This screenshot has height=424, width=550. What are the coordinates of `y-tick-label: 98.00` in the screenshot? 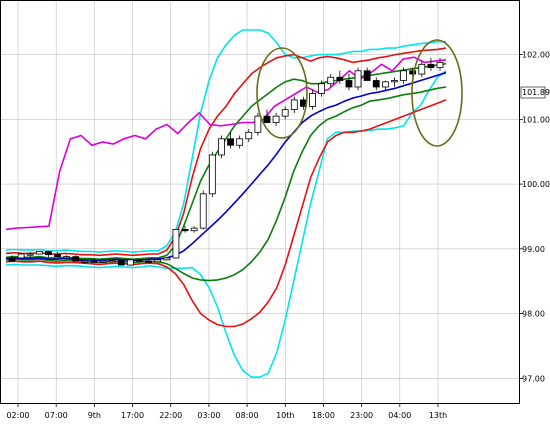 It's located at (533, 314).